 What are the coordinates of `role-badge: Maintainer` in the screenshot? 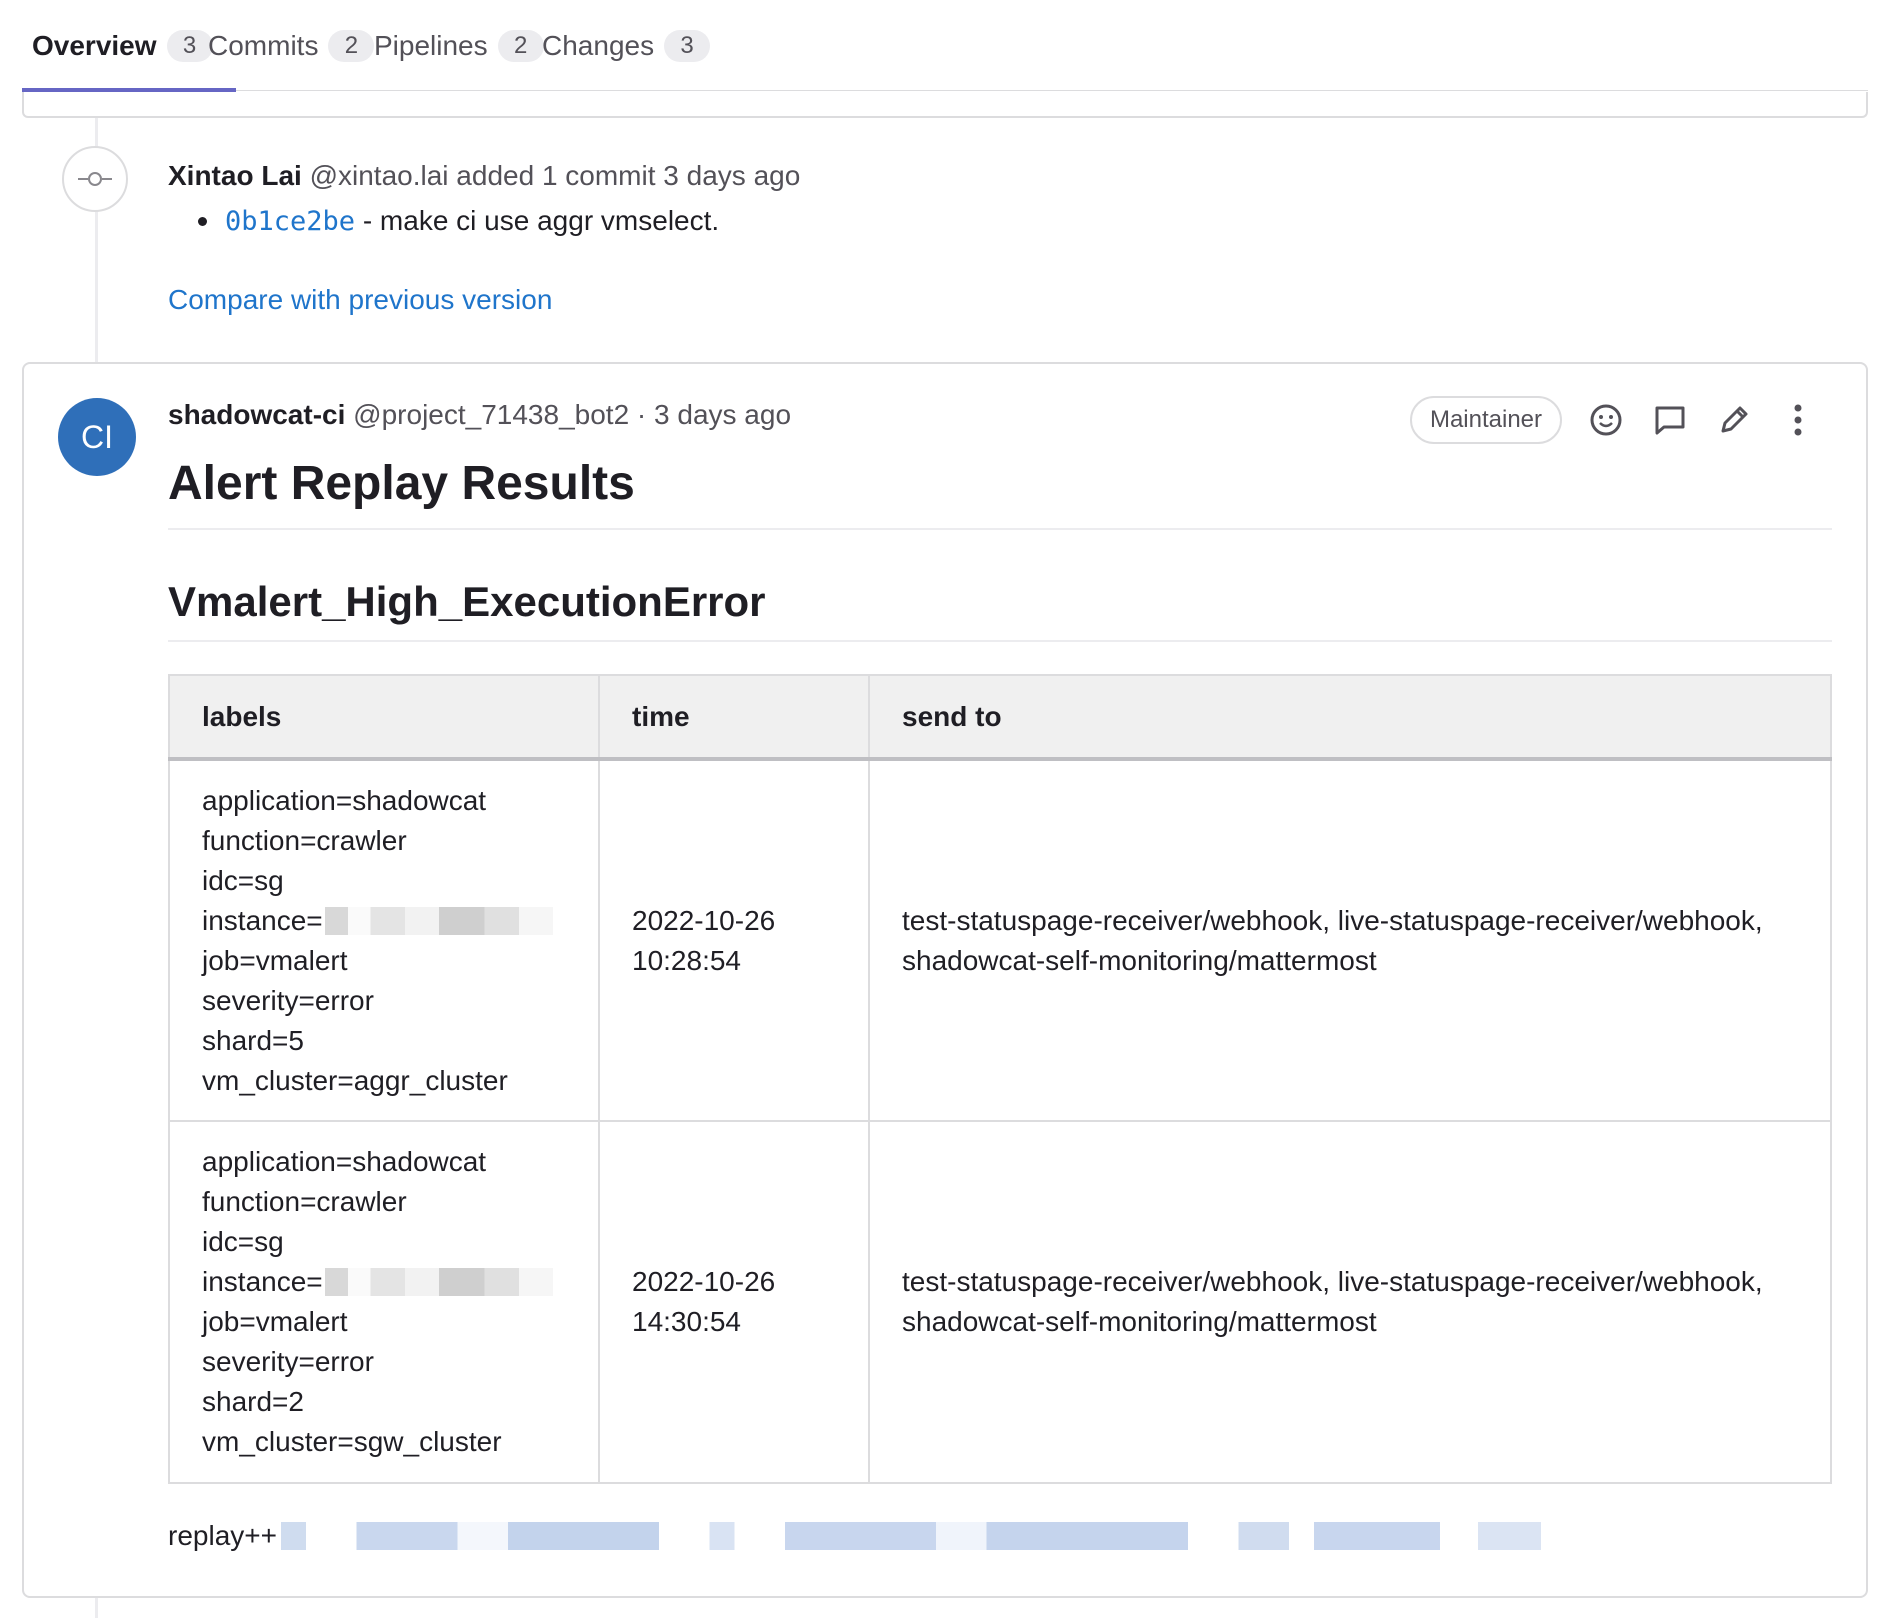 It's located at (1486, 420).